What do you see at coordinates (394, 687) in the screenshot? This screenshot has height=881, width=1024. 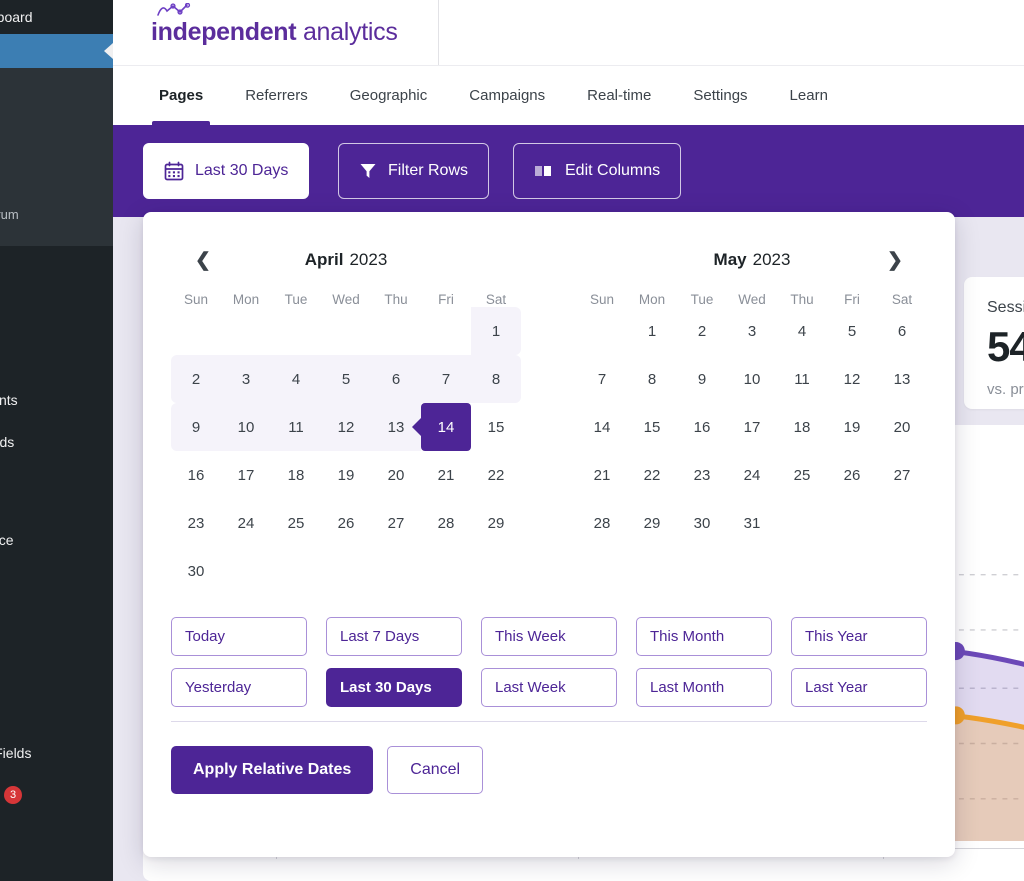 I see `preset-last-30-days: Last 30 Days` at bounding box center [394, 687].